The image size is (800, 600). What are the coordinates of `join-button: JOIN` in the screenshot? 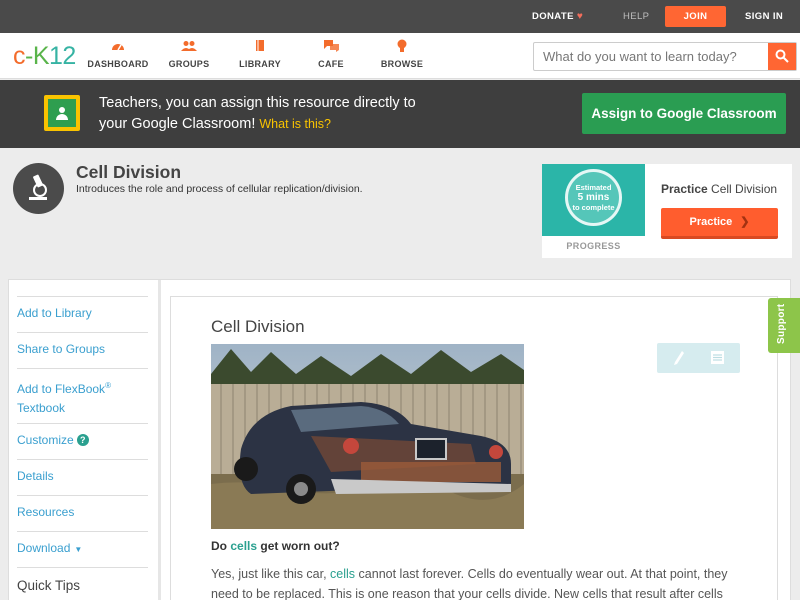 It's located at (695, 16).